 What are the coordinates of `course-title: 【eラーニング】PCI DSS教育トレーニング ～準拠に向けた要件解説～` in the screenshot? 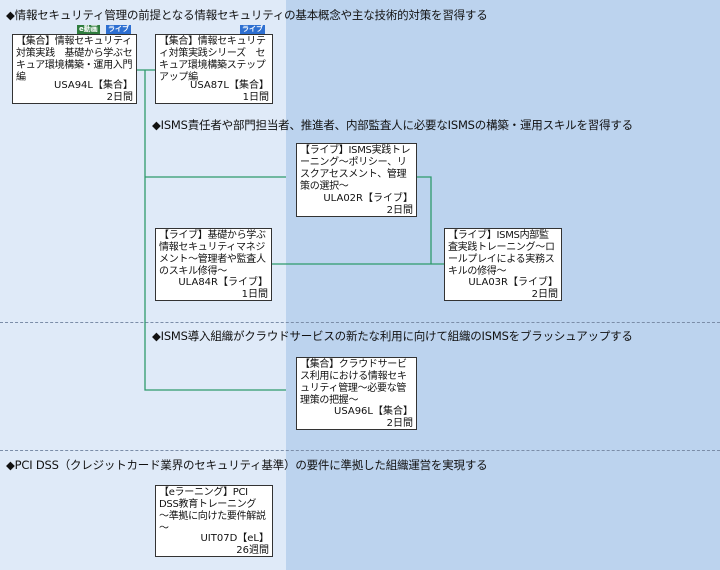 It's located at (212, 510).